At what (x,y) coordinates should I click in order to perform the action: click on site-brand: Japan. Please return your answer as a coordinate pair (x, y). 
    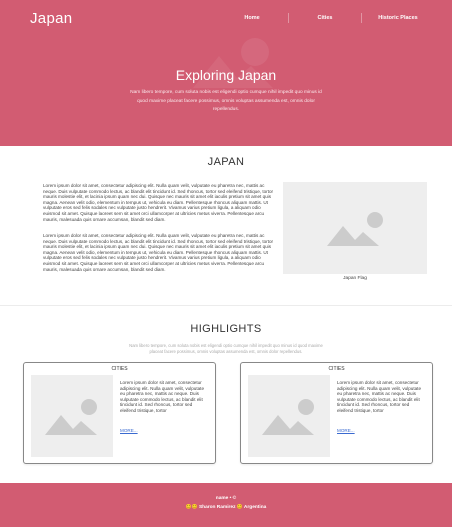
    Looking at the image, I should click on (51, 18).